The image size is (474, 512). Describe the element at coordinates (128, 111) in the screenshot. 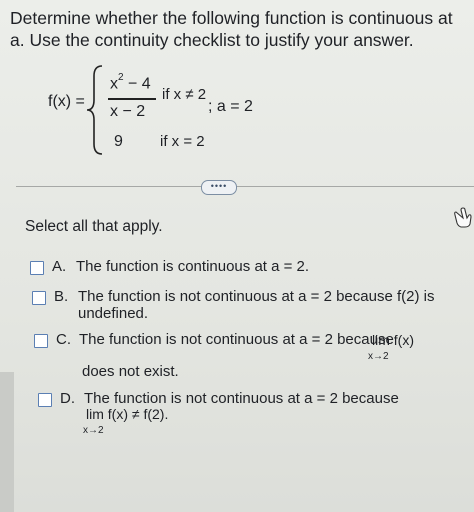

I see `denominator: x − 2` at that location.